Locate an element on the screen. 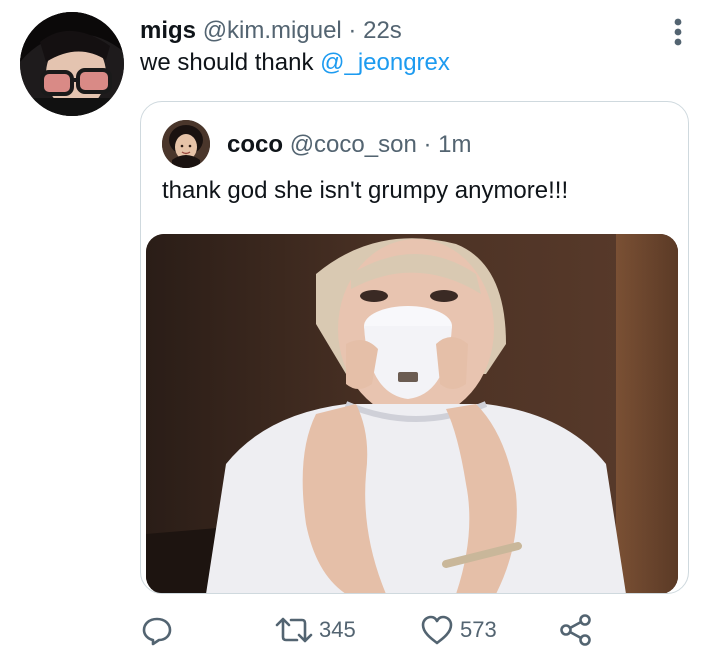 The image size is (719, 661). like-icon is located at coordinates (437, 630).